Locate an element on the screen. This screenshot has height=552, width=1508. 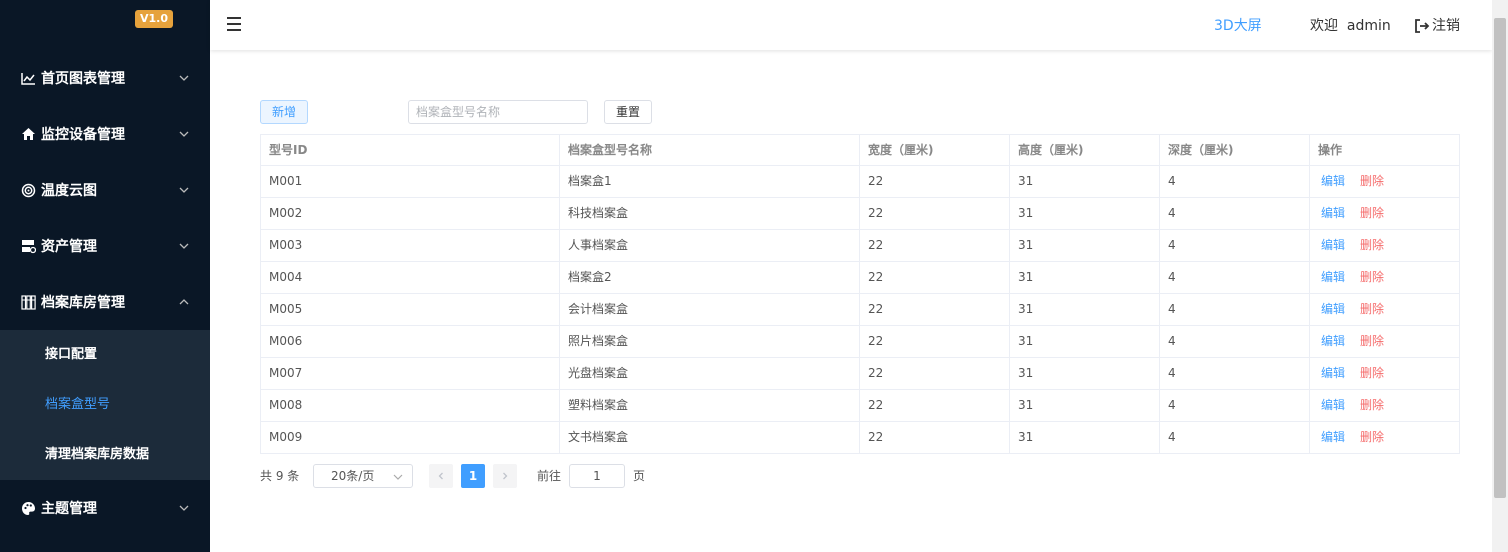
palette-icon is located at coordinates (28, 508).